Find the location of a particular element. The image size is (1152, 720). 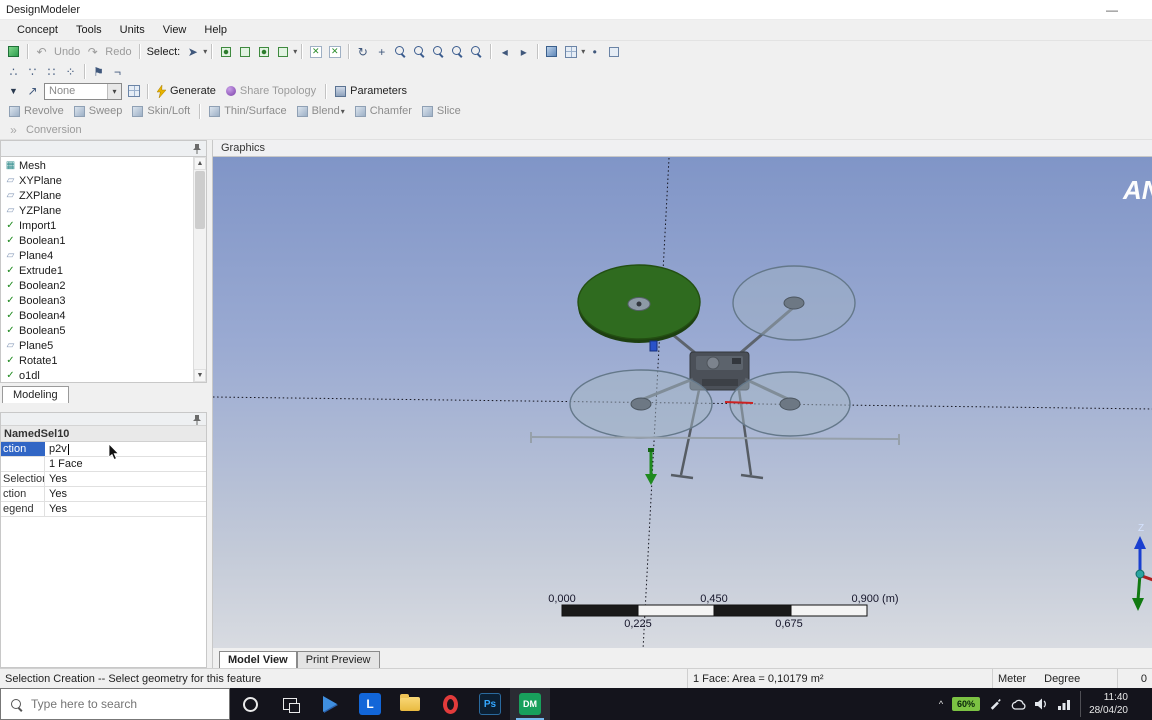

redo-icon: ↷ is located at coordinates (92, 52).